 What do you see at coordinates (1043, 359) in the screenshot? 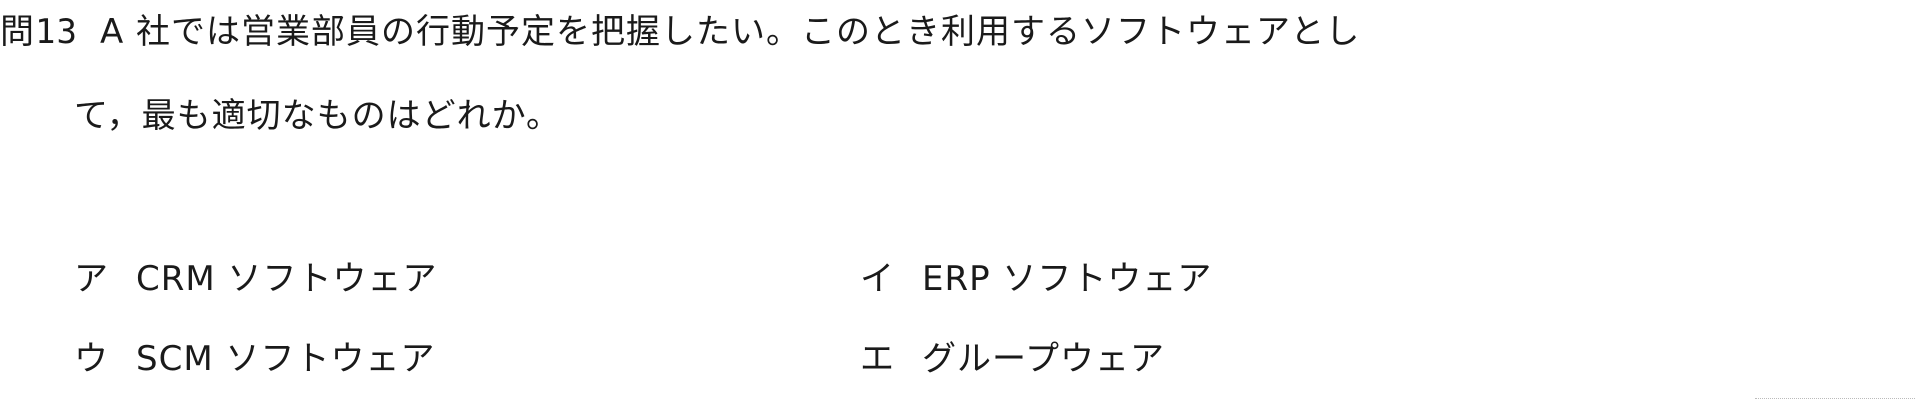
I see `choice-e-text: グループウェア` at bounding box center [1043, 359].